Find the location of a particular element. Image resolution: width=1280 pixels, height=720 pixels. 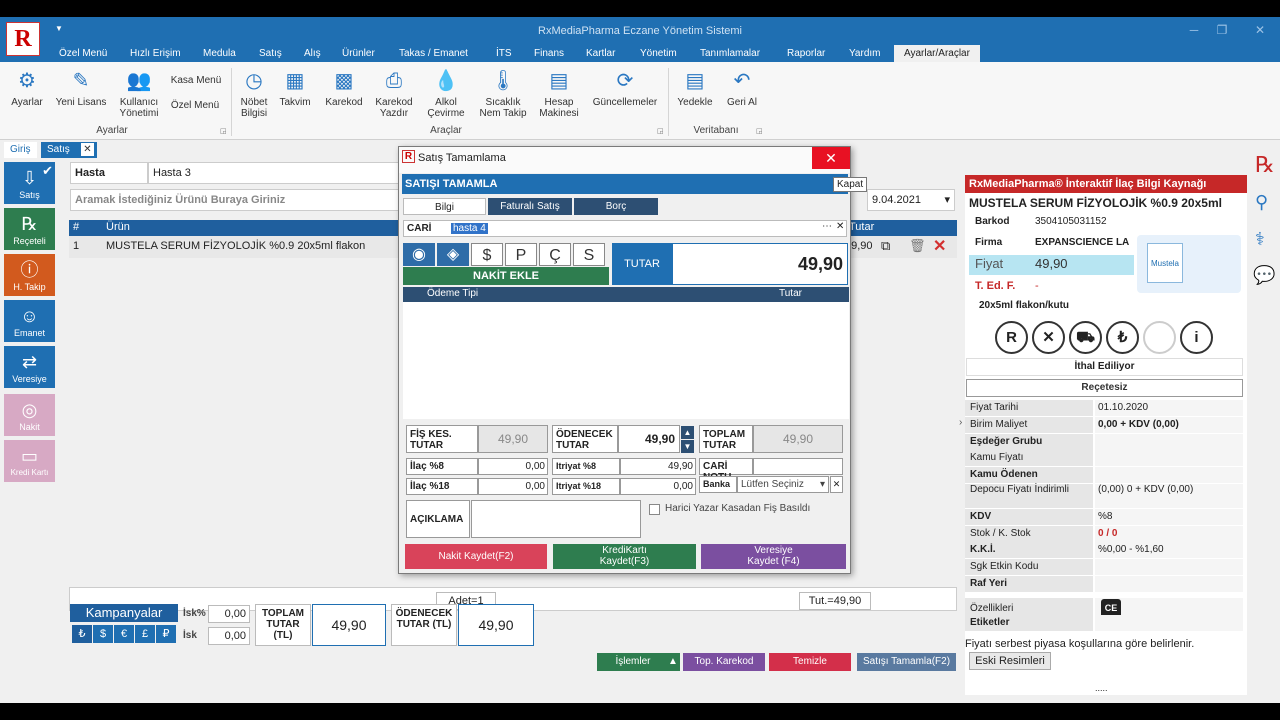

currency-eur-button: € is located at coordinates (124, 634).